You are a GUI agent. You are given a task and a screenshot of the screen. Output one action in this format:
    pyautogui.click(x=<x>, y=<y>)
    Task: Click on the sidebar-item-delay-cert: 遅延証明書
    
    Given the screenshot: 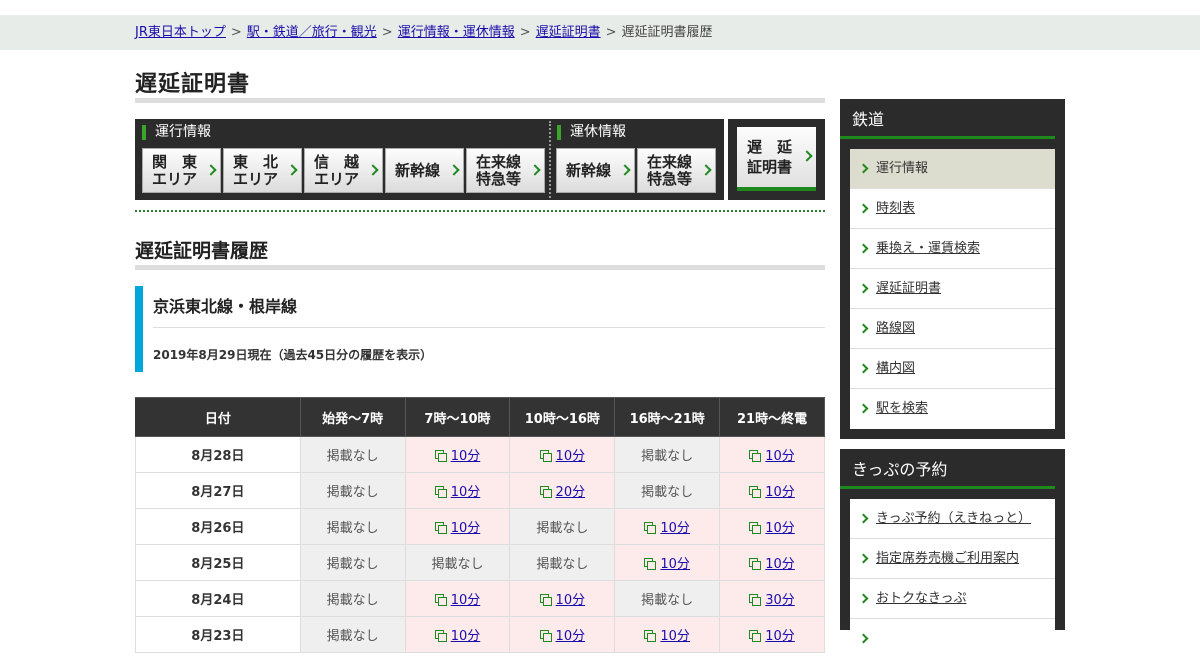 What is the action you would take?
    pyautogui.click(x=952, y=289)
    